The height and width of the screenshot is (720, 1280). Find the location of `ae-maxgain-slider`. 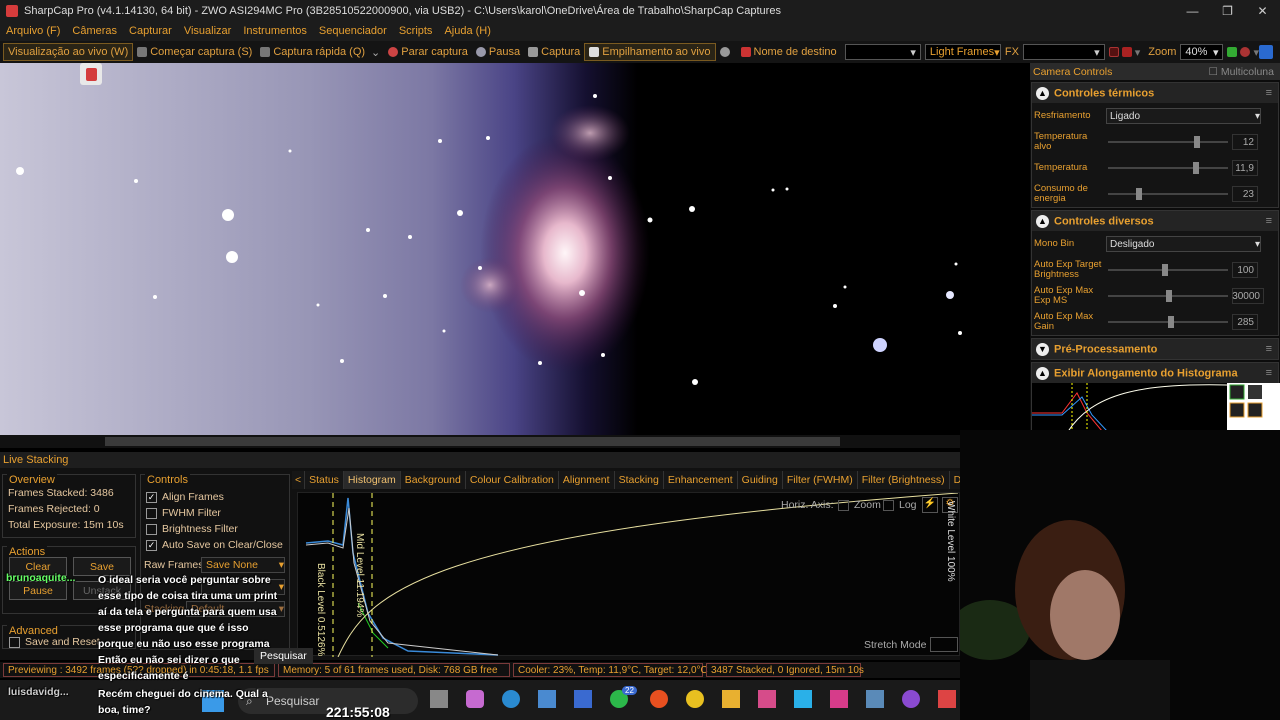

ae-maxgain-slider is located at coordinates (1168, 322).